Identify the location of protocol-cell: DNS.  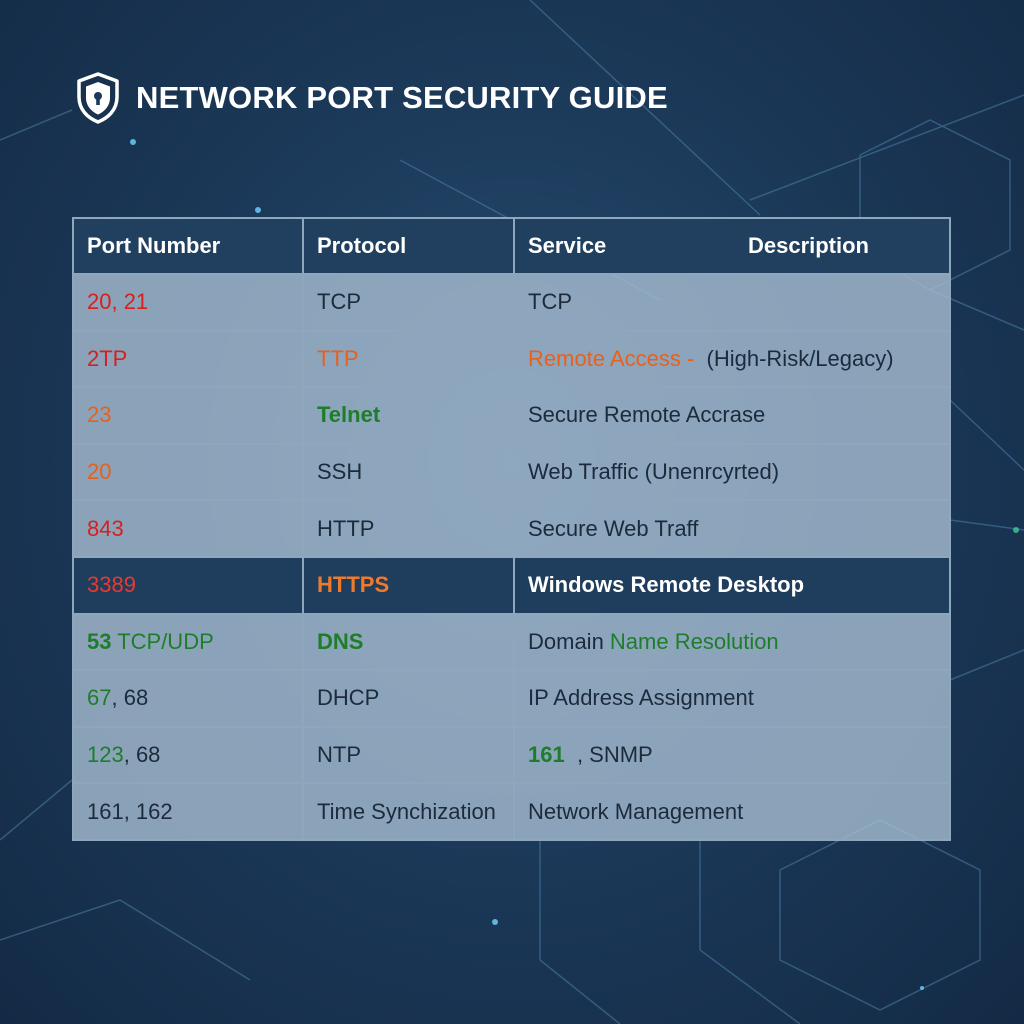
(409, 643).